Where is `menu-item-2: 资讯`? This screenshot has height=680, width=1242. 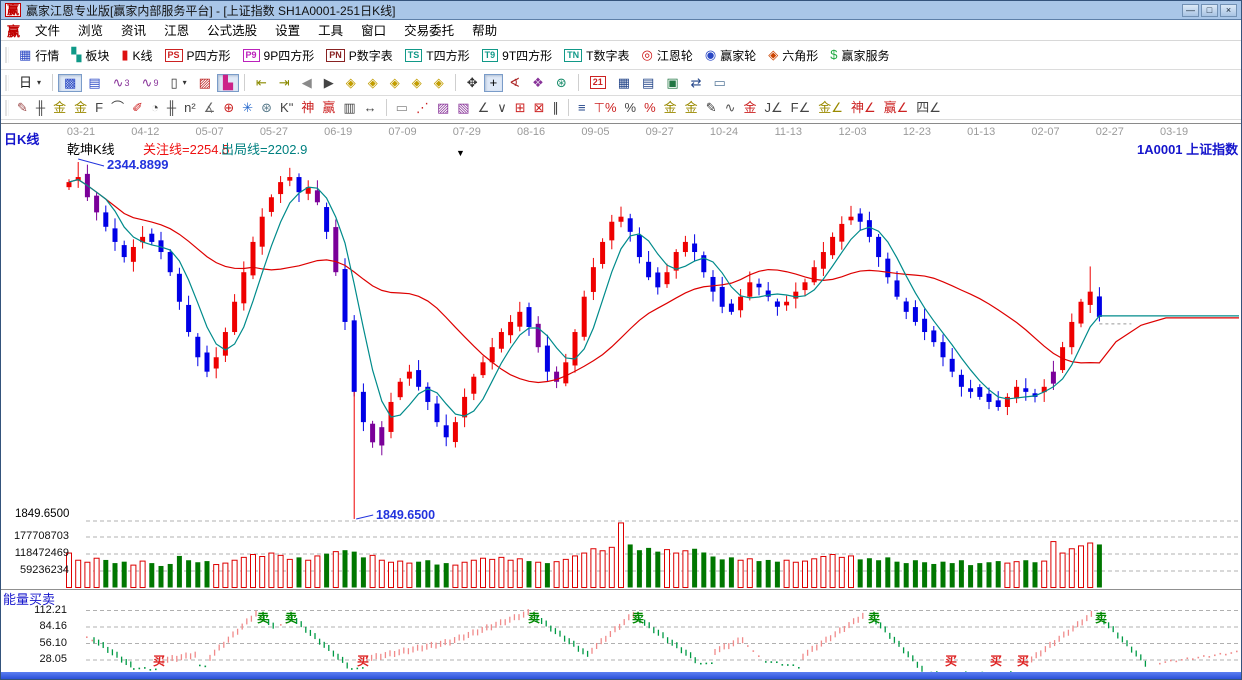
menu-item-2: 资讯 is located at coordinates (133, 31).